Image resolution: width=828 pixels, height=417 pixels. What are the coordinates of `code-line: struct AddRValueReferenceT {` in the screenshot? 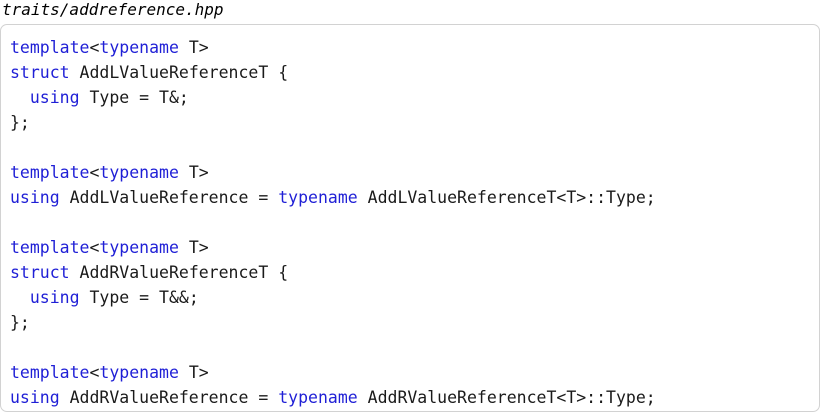 It's located at (333, 272).